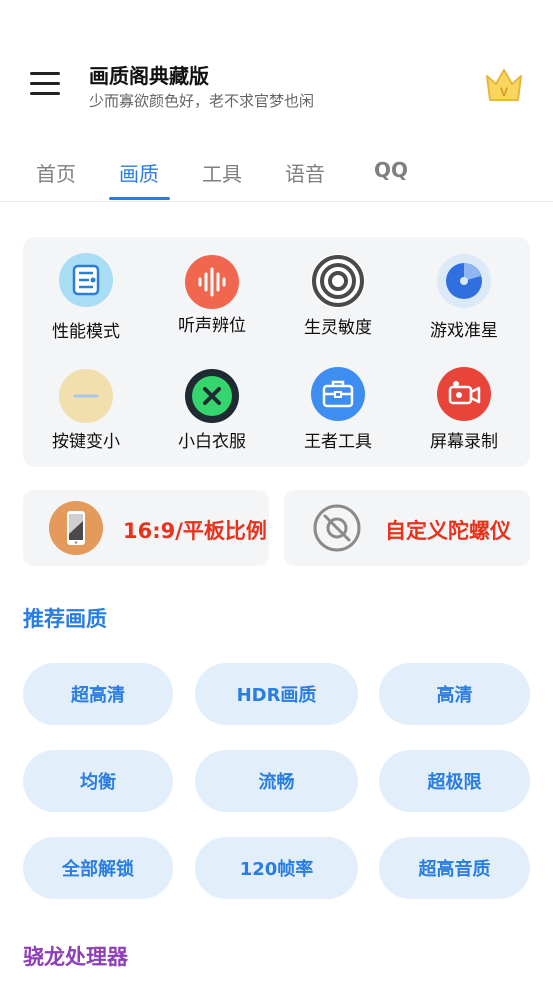 The image size is (553, 983). What do you see at coordinates (391, 170) in the screenshot?
I see `tab-qq: QQ` at bounding box center [391, 170].